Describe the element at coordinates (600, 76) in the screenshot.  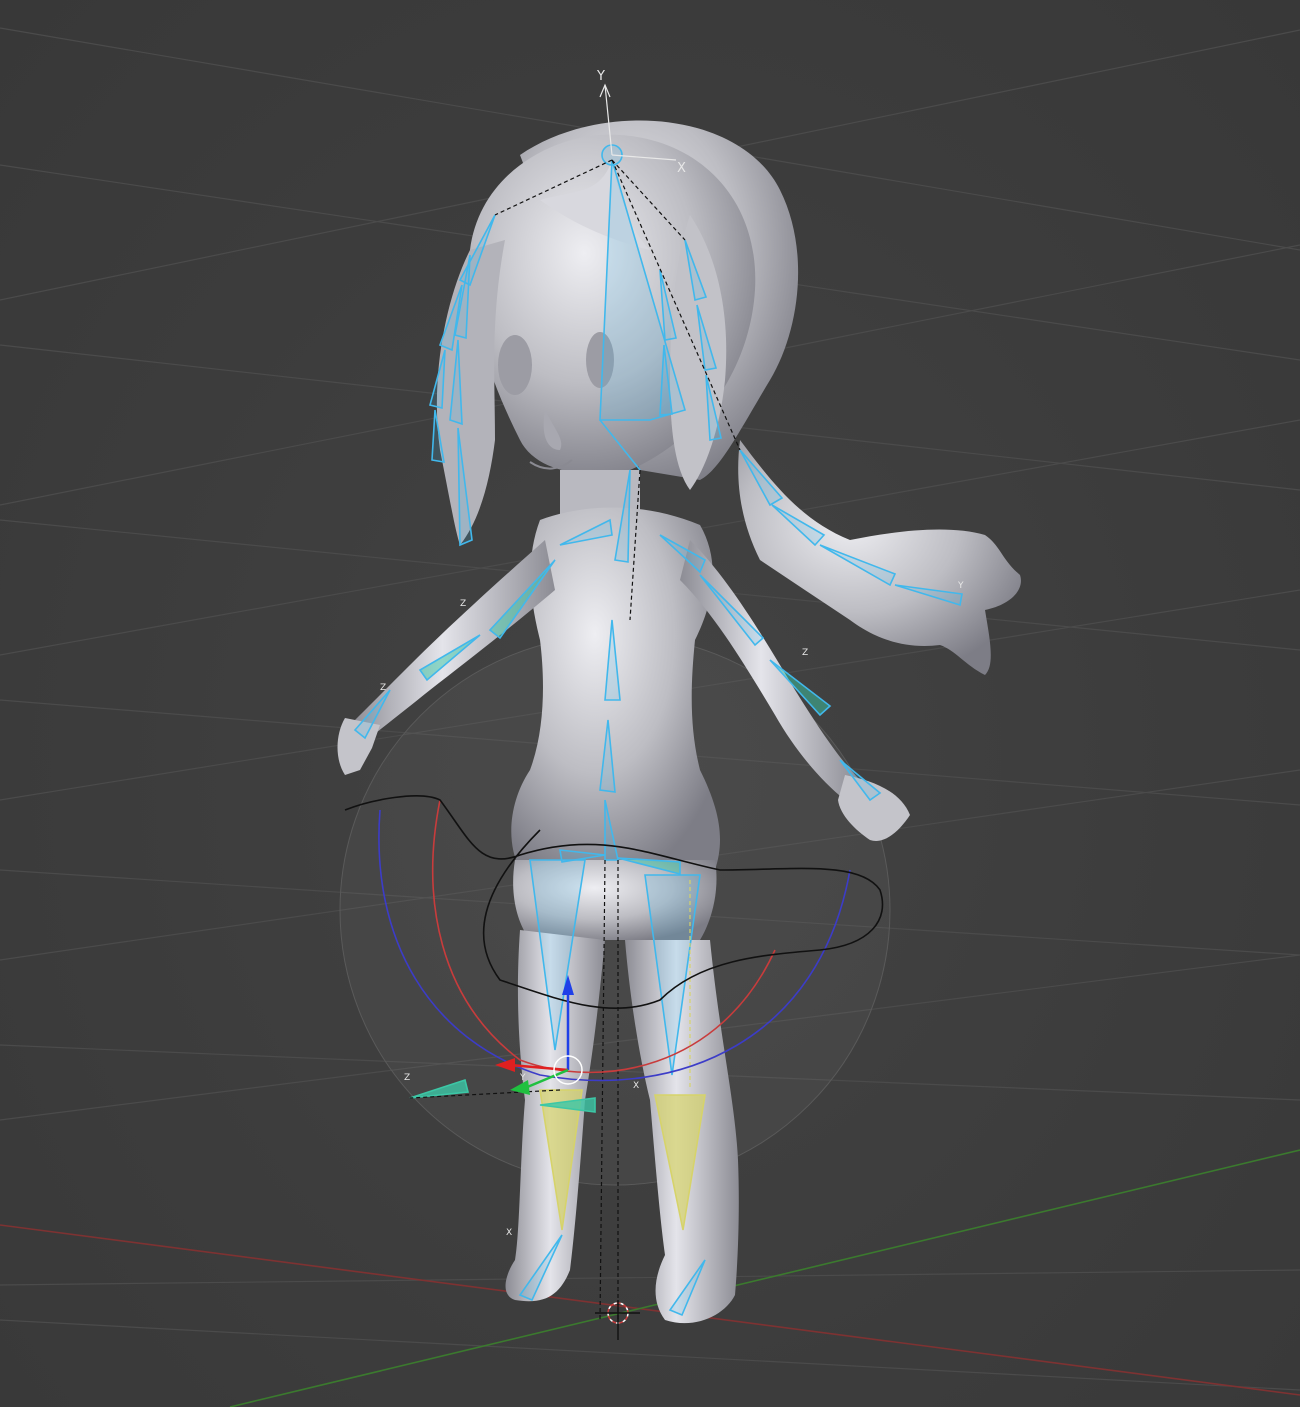
I see `head-axis-y-label: Y` at that location.